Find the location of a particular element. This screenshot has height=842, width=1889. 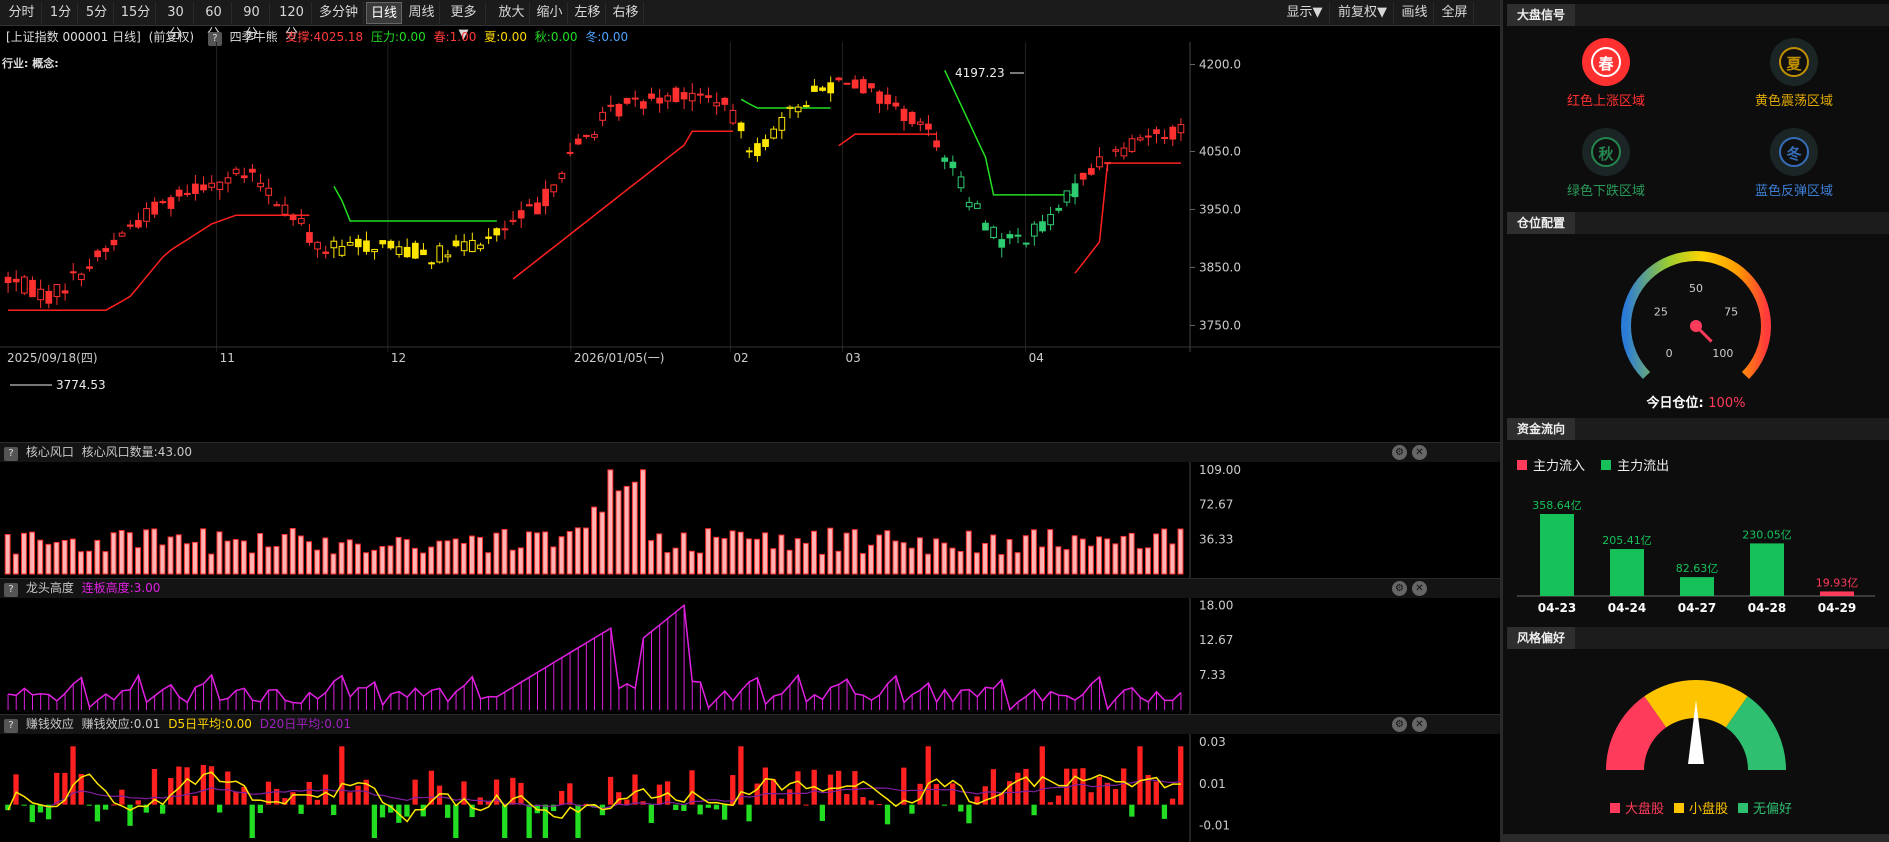

toolbar-right-btn-3: 全屏 is located at coordinates (1455, 13).